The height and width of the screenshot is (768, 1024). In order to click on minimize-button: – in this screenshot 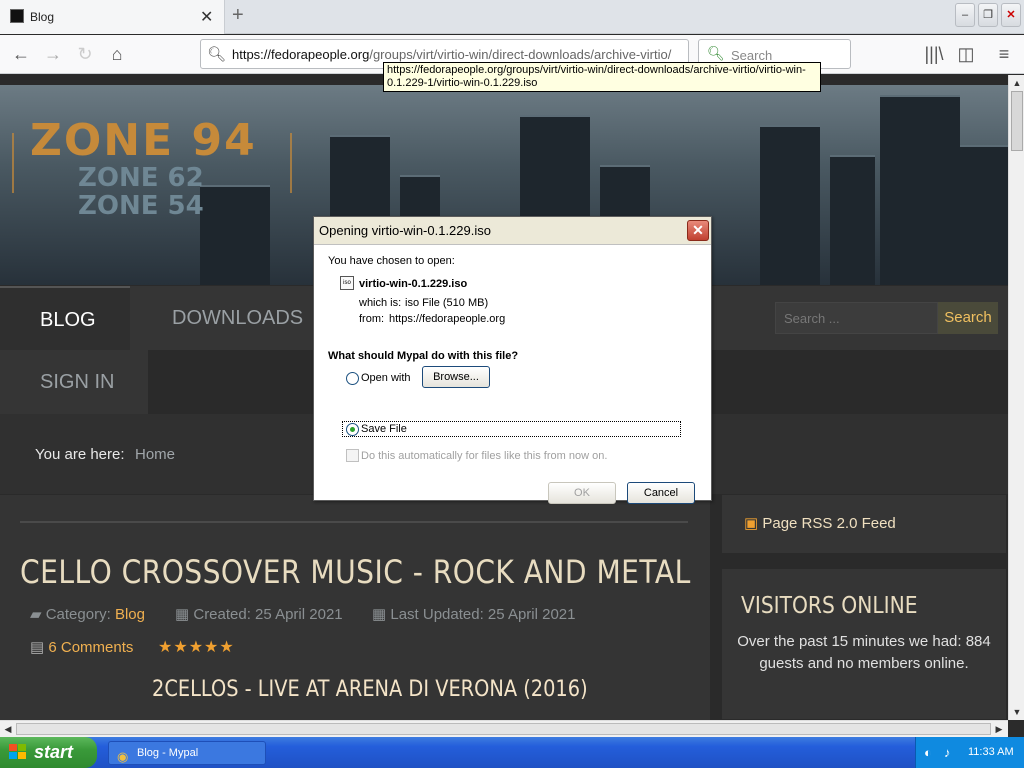, I will do `click(965, 15)`.